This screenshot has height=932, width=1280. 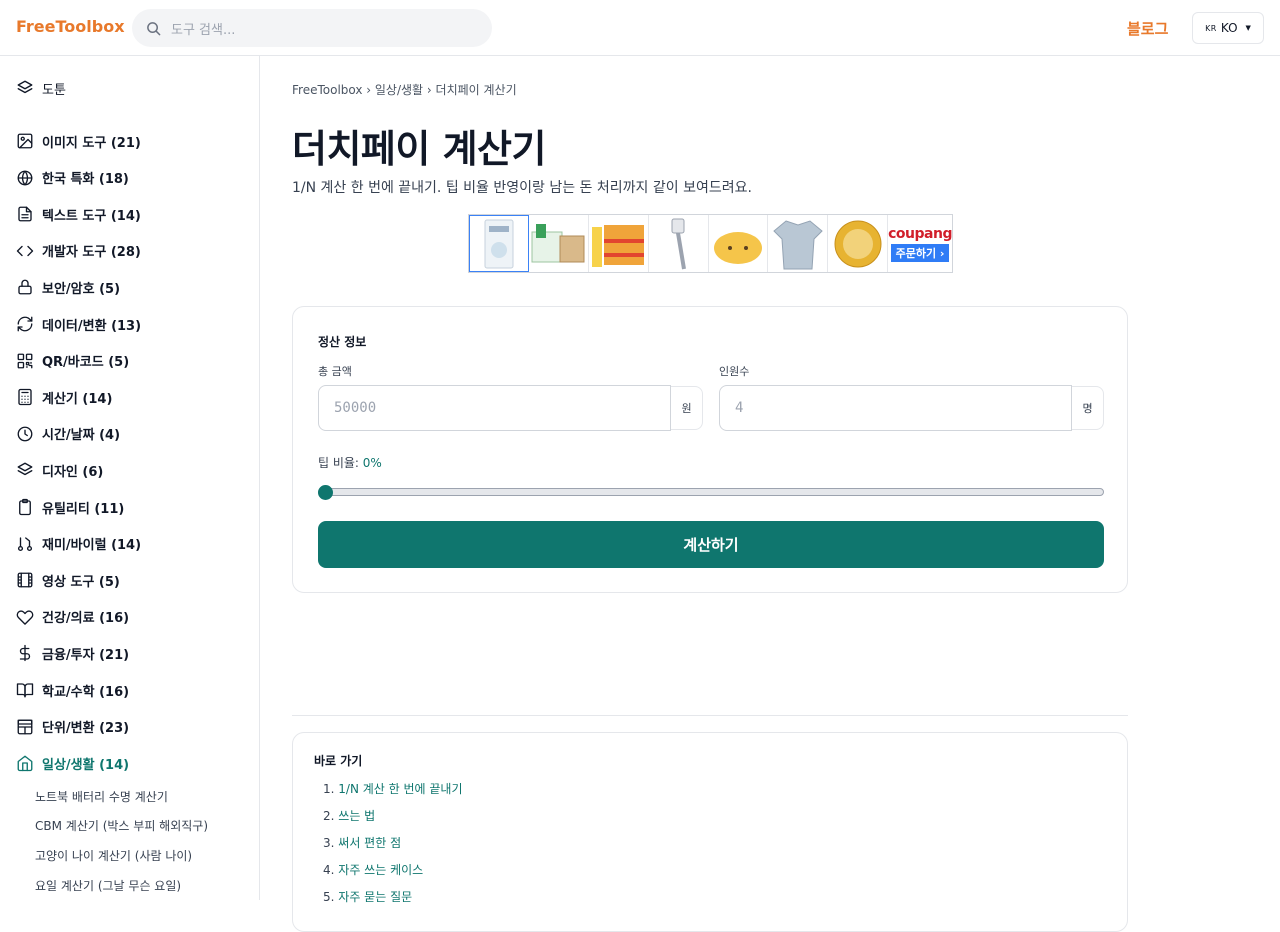 I want to click on sidebar-subitem: 고양이 나이 계산기 (사람 나이), so click(x=113, y=855).